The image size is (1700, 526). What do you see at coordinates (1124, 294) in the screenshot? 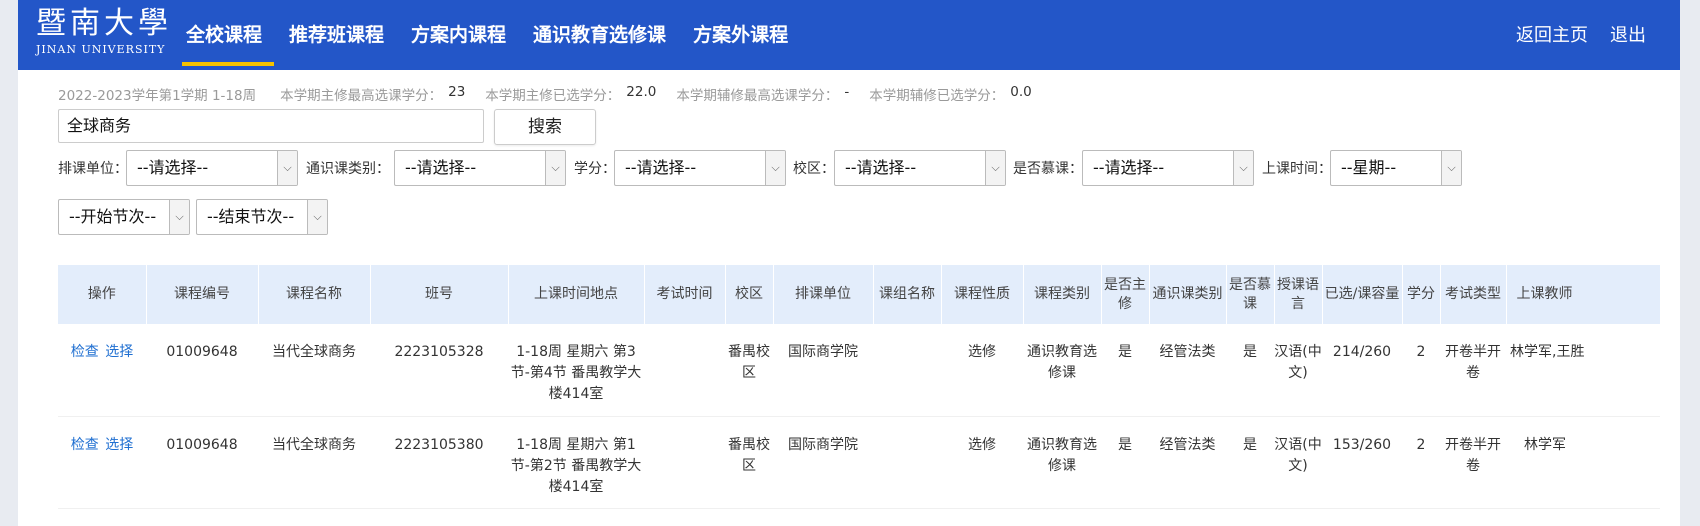
I see `col-header-major: 是否主修` at bounding box center [1124, 294].